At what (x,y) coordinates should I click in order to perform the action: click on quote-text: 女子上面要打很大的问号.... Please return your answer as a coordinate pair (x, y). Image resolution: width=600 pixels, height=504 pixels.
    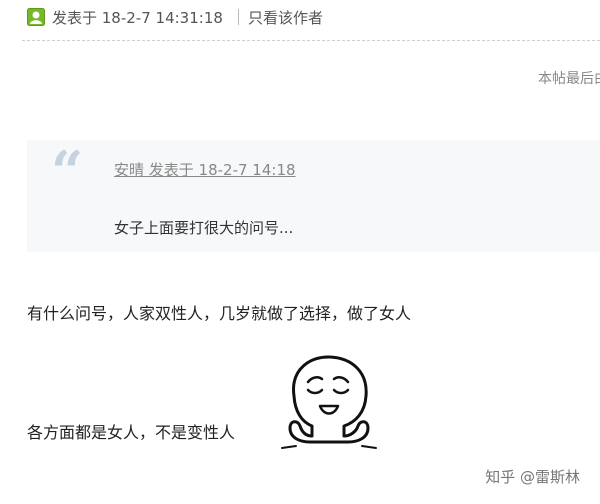
    Looking at the image, I should click on (204, 228).